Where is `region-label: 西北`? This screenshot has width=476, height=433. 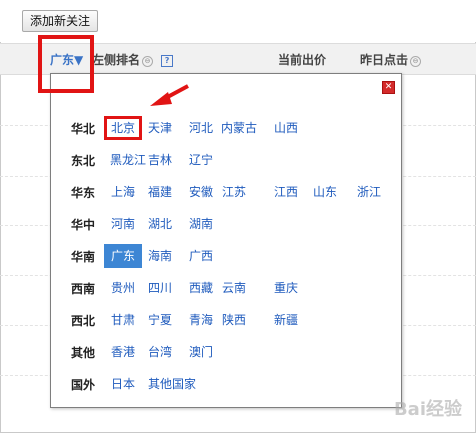 region-label: 西北 is located at coordinates (83, 321).